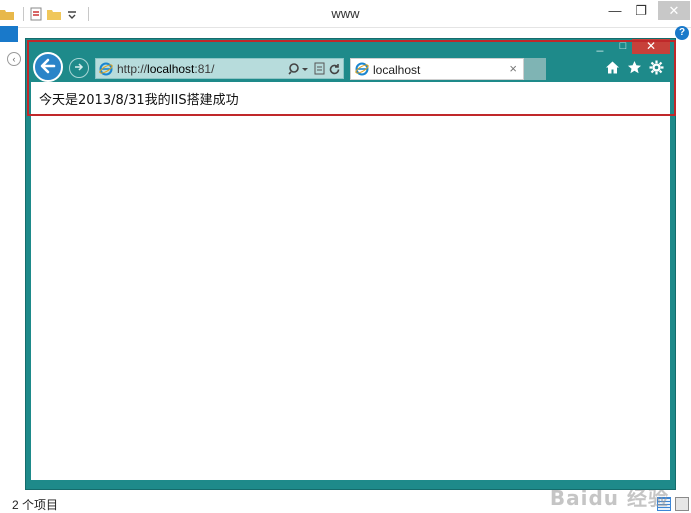 The width and height of the screenshot is (691, 513). What do you see at coordinates (651, 46) in the screenshot?
I see `ie-close-button: ✕` at bounding box center [651, 46].